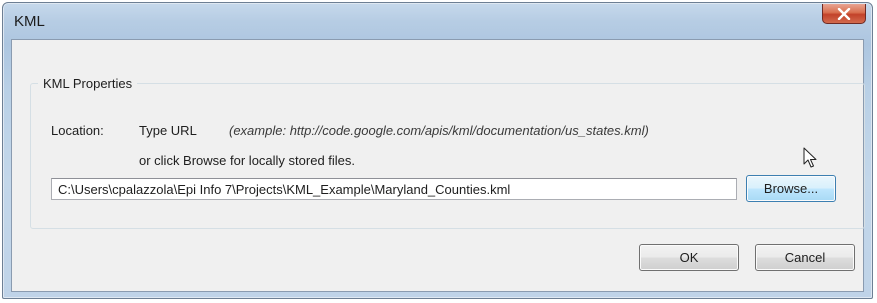 The height and width of the screenshot is (303, 877). What do you see at coordinates (689, 257) in the screenshot?
I see `ok-button: OK` at bounding box center [689, 257].